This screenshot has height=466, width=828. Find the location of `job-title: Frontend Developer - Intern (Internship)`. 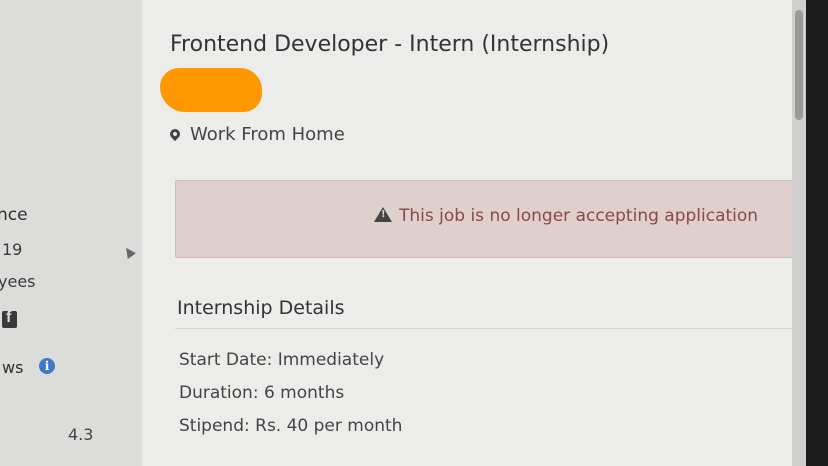

job-title: Frontend Developer - Intern (Internship) is located at coordinates (390, 44).